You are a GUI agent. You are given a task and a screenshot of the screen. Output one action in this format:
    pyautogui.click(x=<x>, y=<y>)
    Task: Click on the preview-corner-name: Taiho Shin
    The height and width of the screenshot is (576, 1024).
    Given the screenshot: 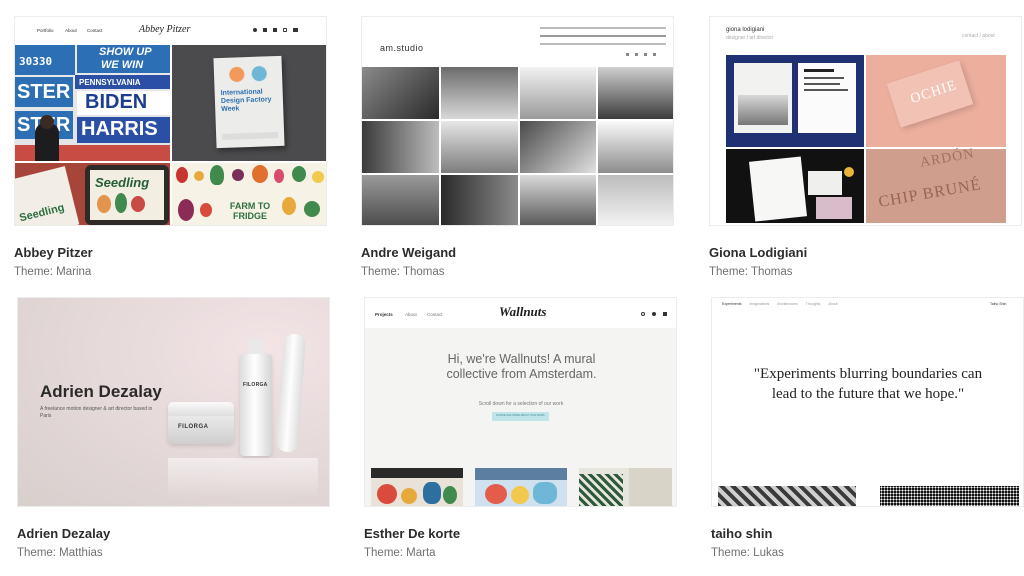 What is the action you would take?
    pyautogui.click(x=998, y=304)
    